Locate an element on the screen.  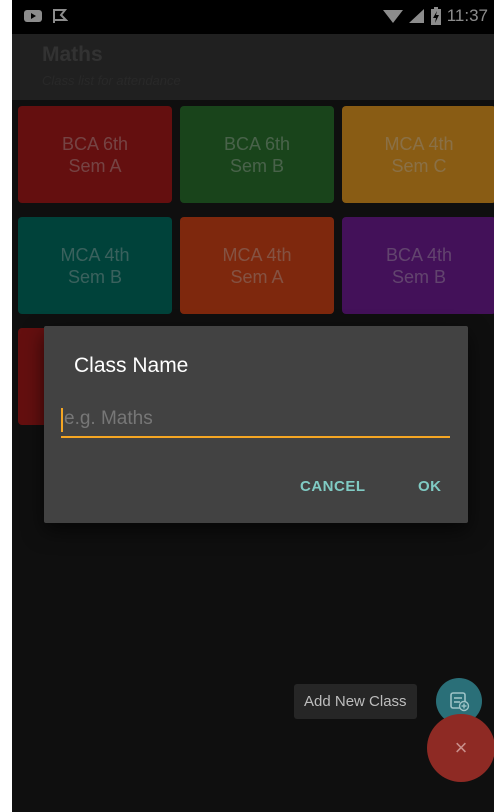
class-name-input-placeholder: e.g. Maths is located at coordinates (108, 418).